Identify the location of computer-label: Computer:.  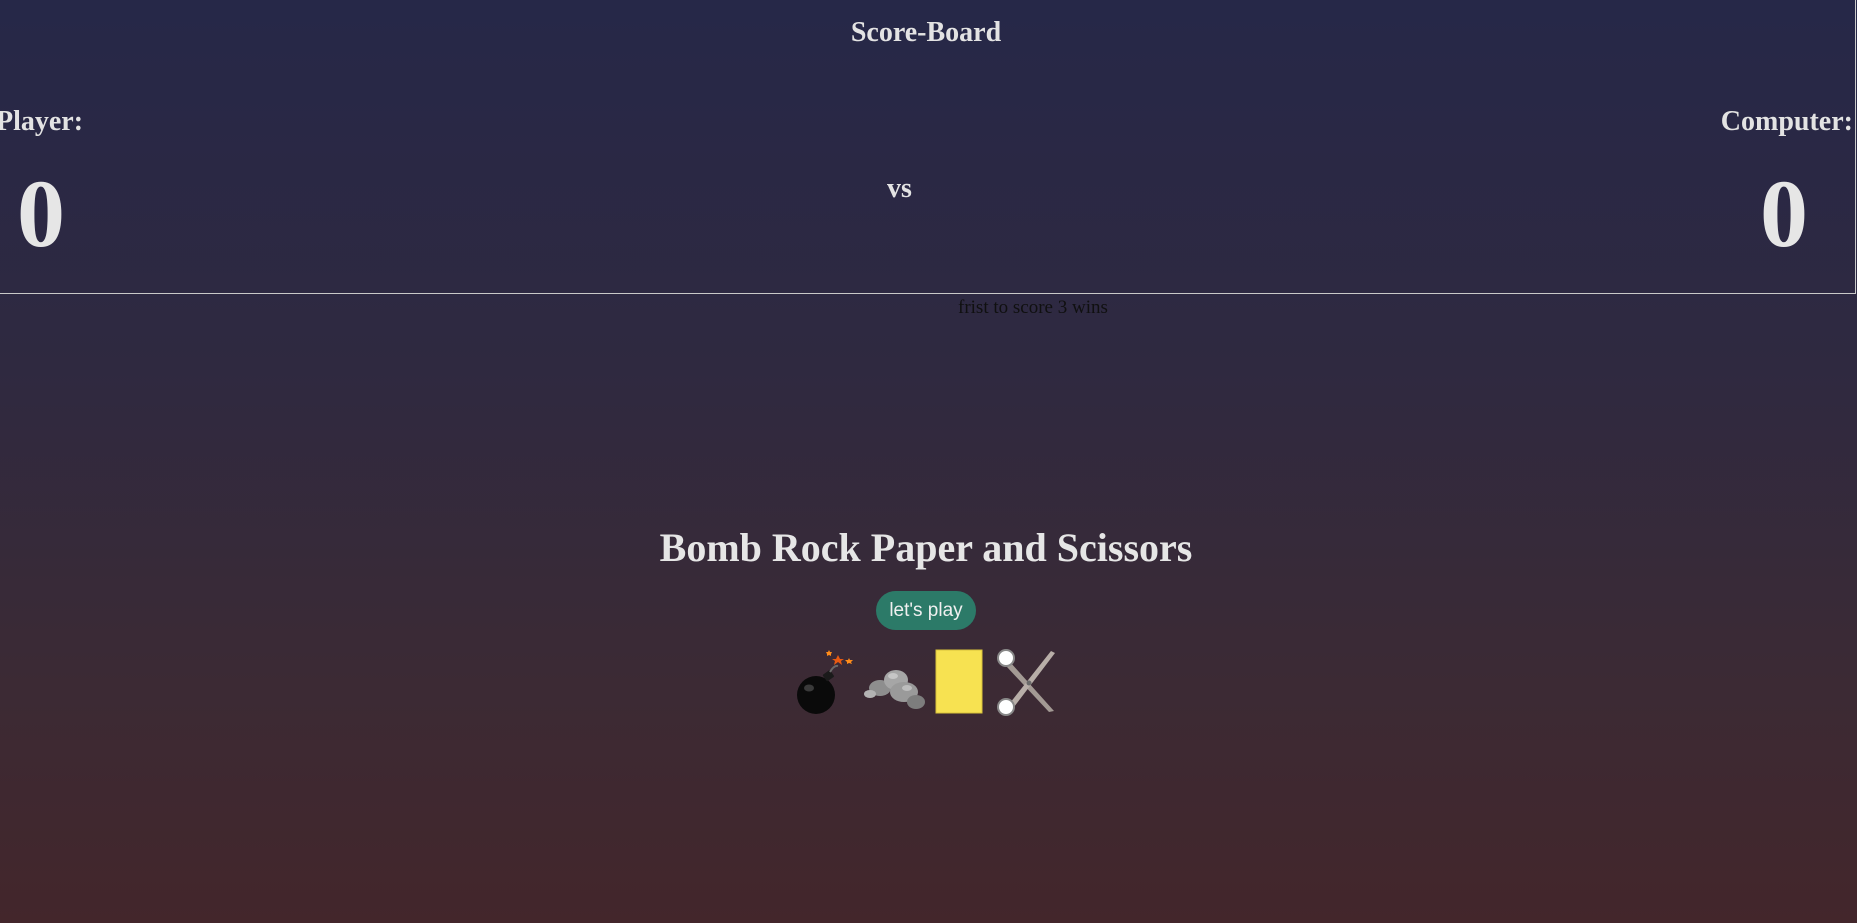
(1786, 121).